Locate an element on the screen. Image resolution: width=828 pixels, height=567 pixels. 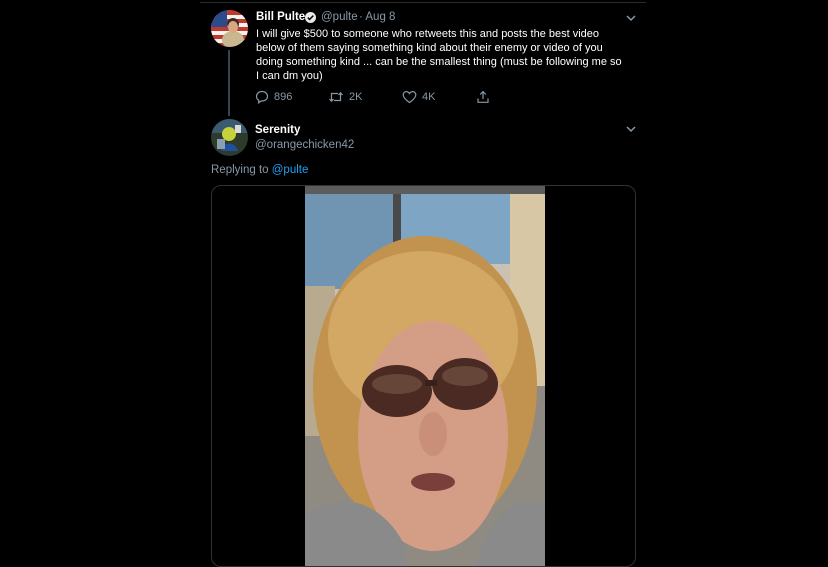
replying-to-mention: @pulte is located at coordinates (290, 170).